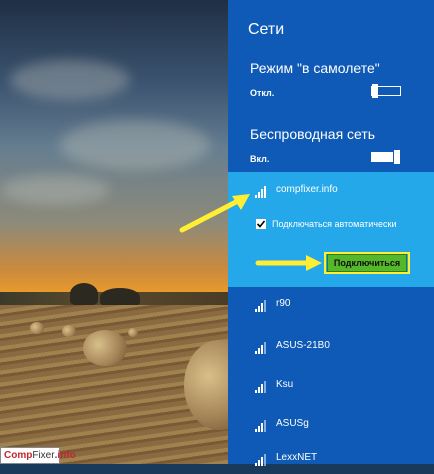 The height and width of the screenshot is (474, 434). Describe the element at coordinates (288, 263) in the screenshot. I see `arrow-to-connect` at that location.